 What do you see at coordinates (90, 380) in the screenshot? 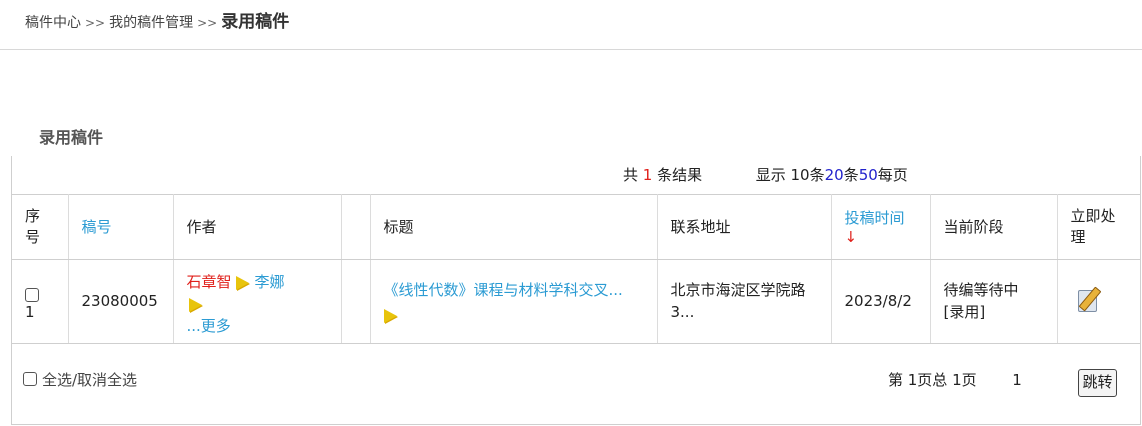
I see `select-all-label: 全选/取消全选` at bounding box center [90, 380].